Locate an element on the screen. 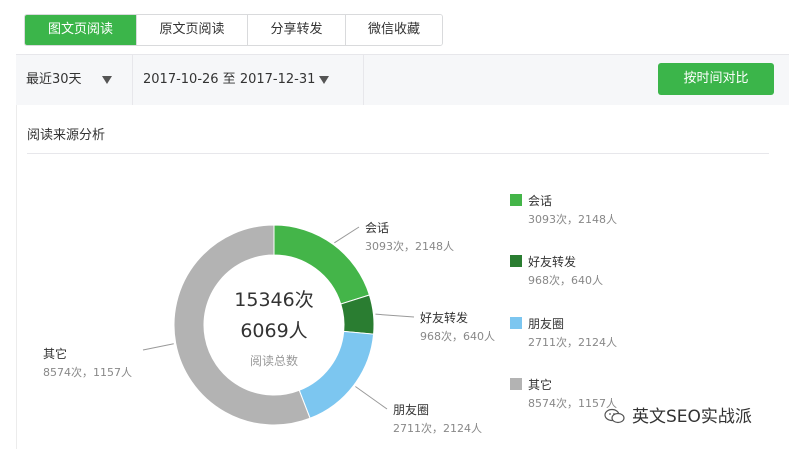  legend-name: 其它 is located at coordinates (540, 385).